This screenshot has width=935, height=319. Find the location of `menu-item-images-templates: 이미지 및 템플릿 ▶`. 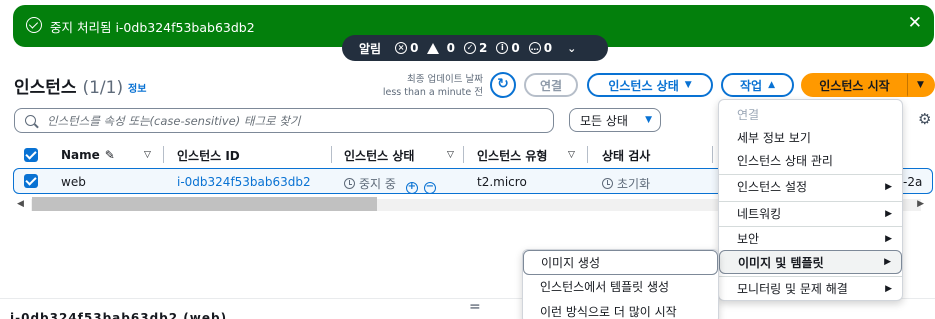

menu-item-images-templates: 이미지 및 템플릿 ▶ is located at coordinates (810, 262).